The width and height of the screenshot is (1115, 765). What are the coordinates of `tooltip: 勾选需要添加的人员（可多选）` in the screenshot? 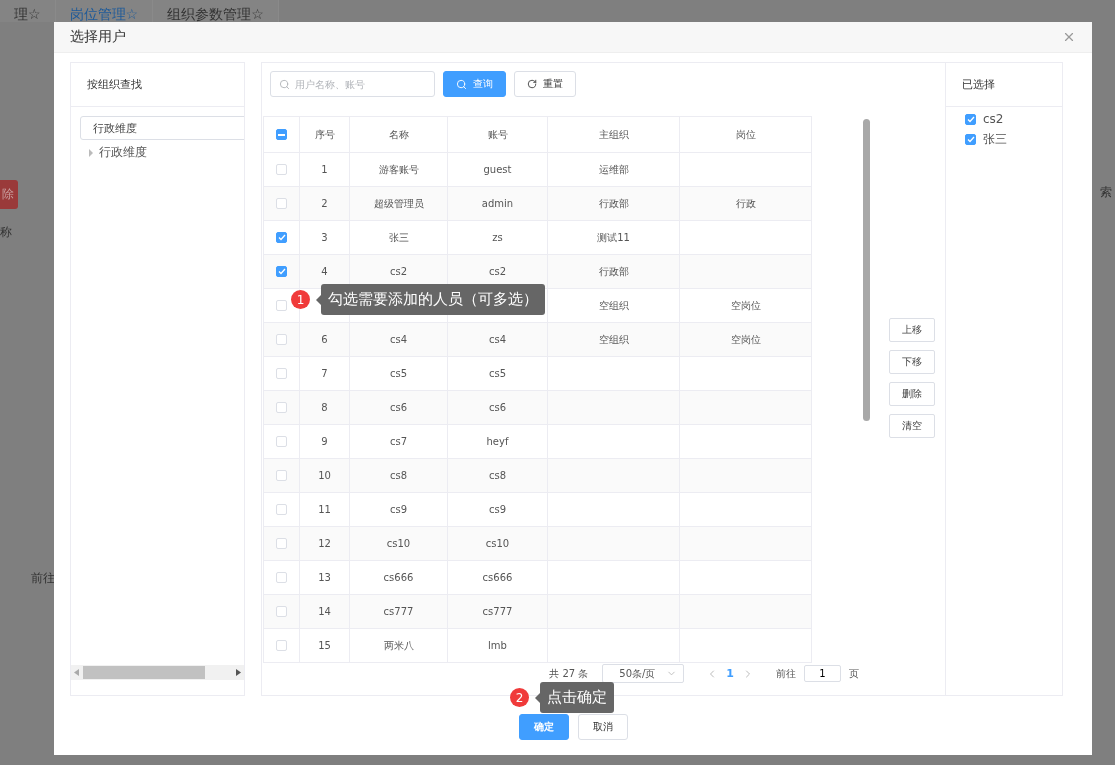 It's located at (430, 299).